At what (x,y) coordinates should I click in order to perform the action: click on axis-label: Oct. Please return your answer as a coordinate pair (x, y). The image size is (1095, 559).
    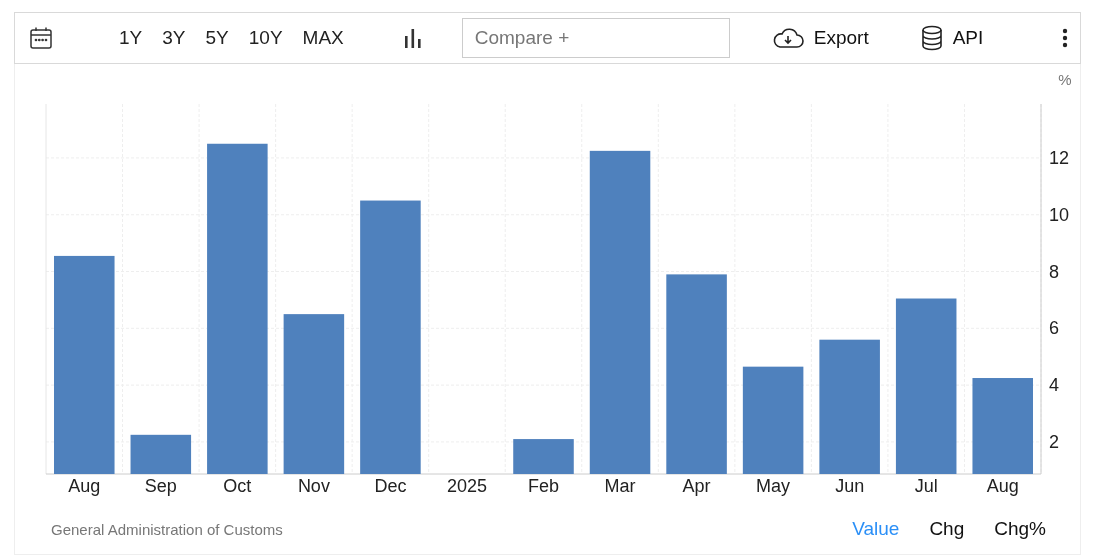
    Looking at the image, I should click on (237, 486).